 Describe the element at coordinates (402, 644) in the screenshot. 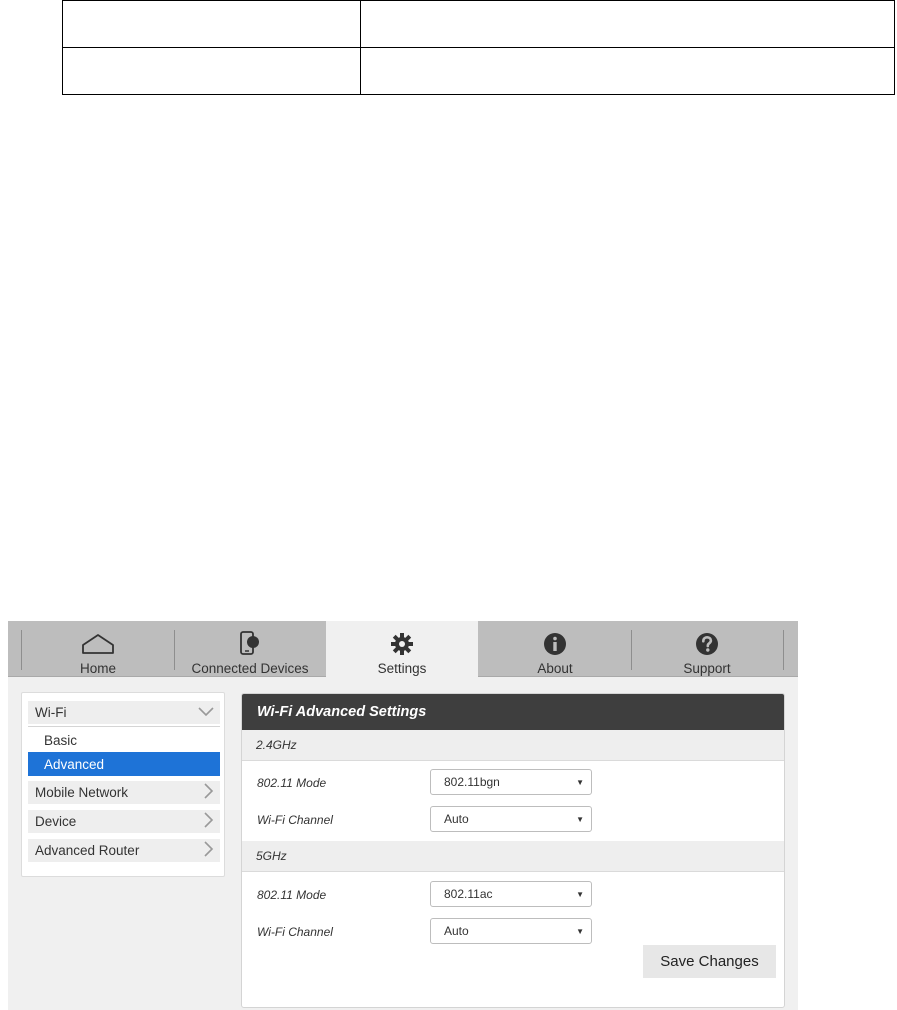

I see `gear-icon` at that location.